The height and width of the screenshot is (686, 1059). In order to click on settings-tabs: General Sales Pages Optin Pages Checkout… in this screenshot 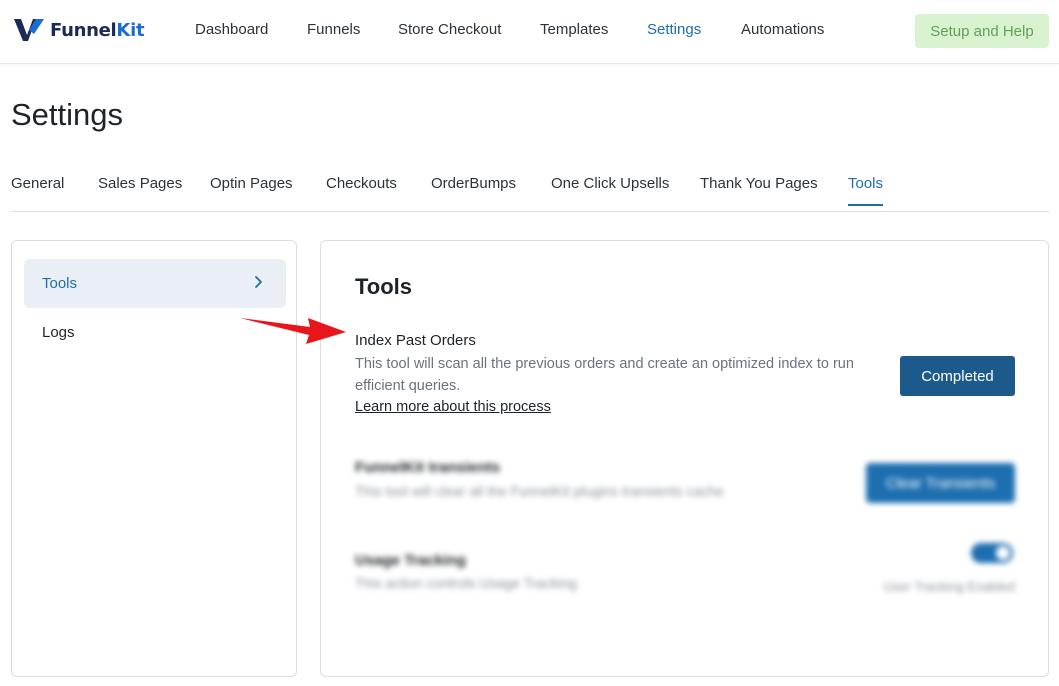, I will do `click(530, 186)`.